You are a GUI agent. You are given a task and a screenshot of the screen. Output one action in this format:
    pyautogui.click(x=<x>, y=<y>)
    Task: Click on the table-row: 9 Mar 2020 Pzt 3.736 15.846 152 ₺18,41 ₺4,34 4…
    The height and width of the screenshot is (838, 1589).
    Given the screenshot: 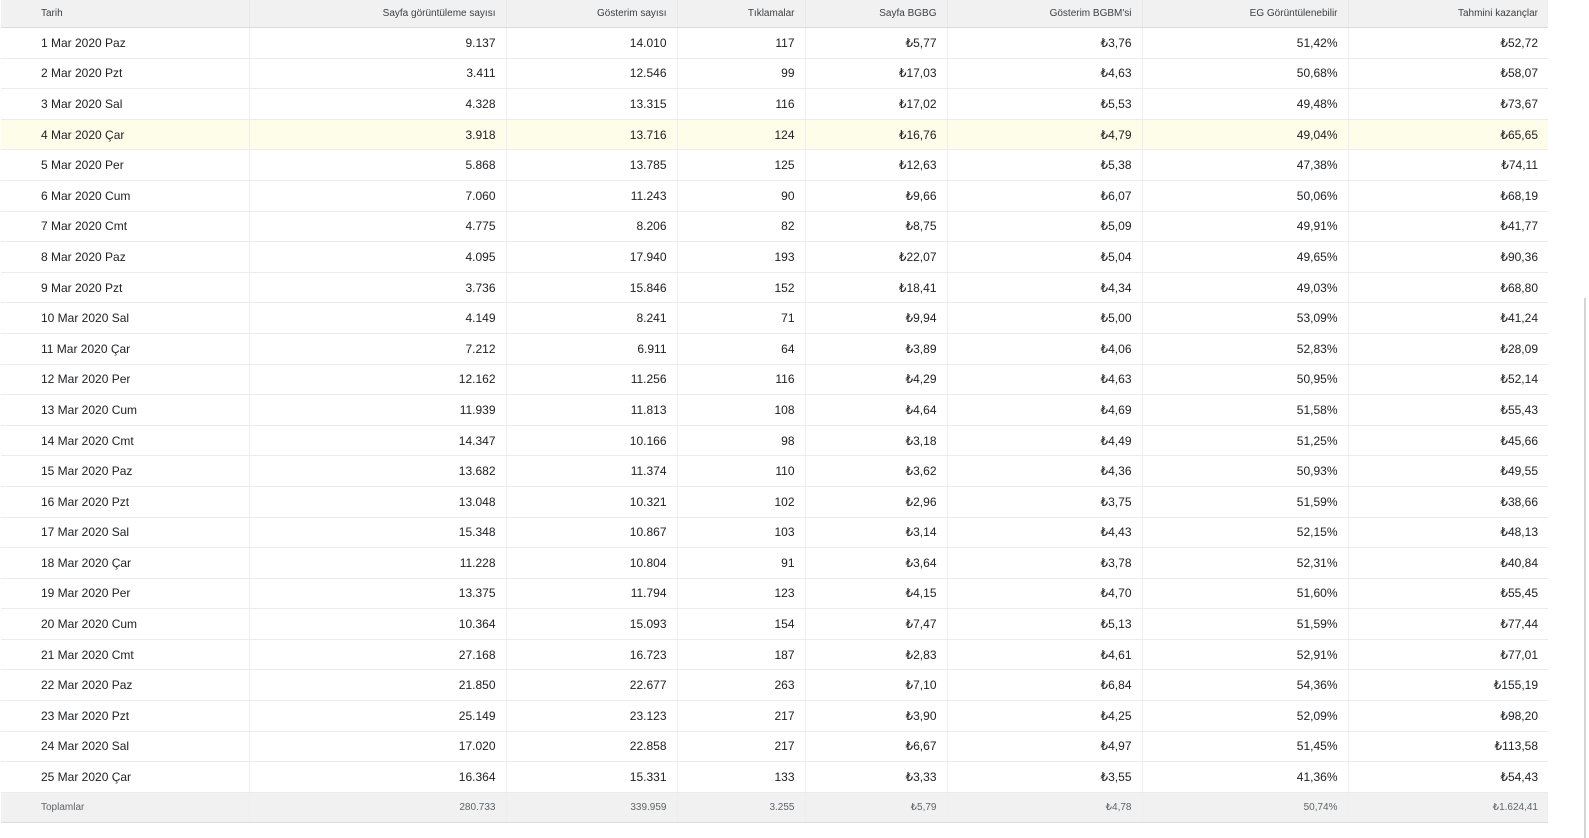 What is the action you would take?
    pyautogui.click(x=774, y=288)
    